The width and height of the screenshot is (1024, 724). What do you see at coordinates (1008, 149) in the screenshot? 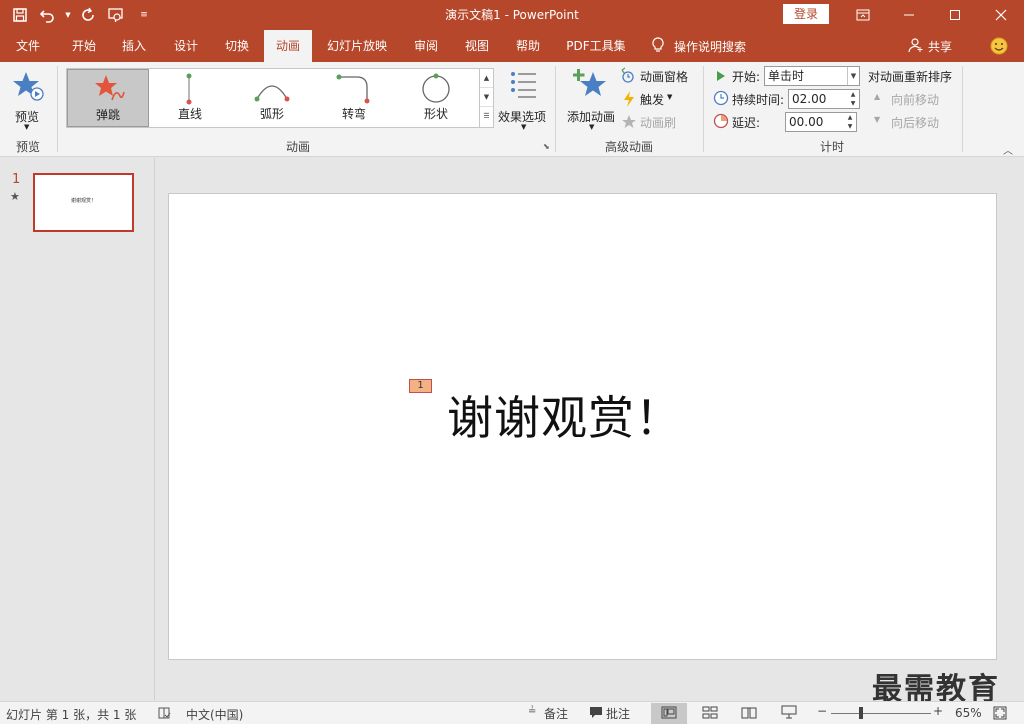
I see `collapse-ribbon-icon: ︿` at bounding box center [1008, 149].